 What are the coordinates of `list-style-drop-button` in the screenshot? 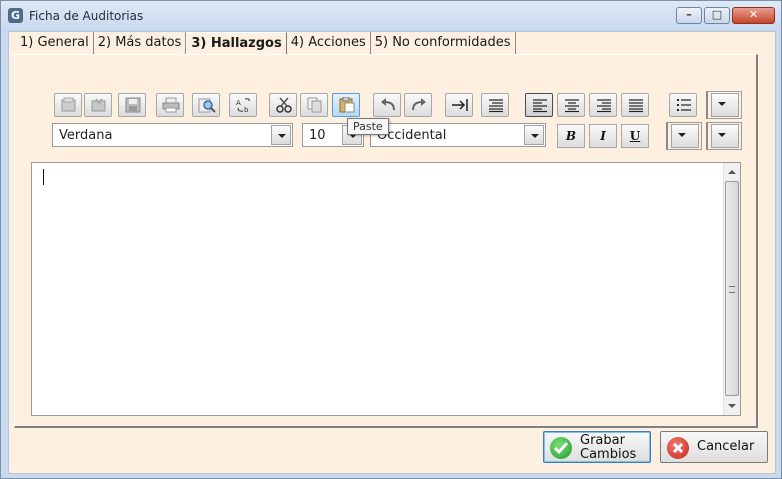 It's located at (725, 105).